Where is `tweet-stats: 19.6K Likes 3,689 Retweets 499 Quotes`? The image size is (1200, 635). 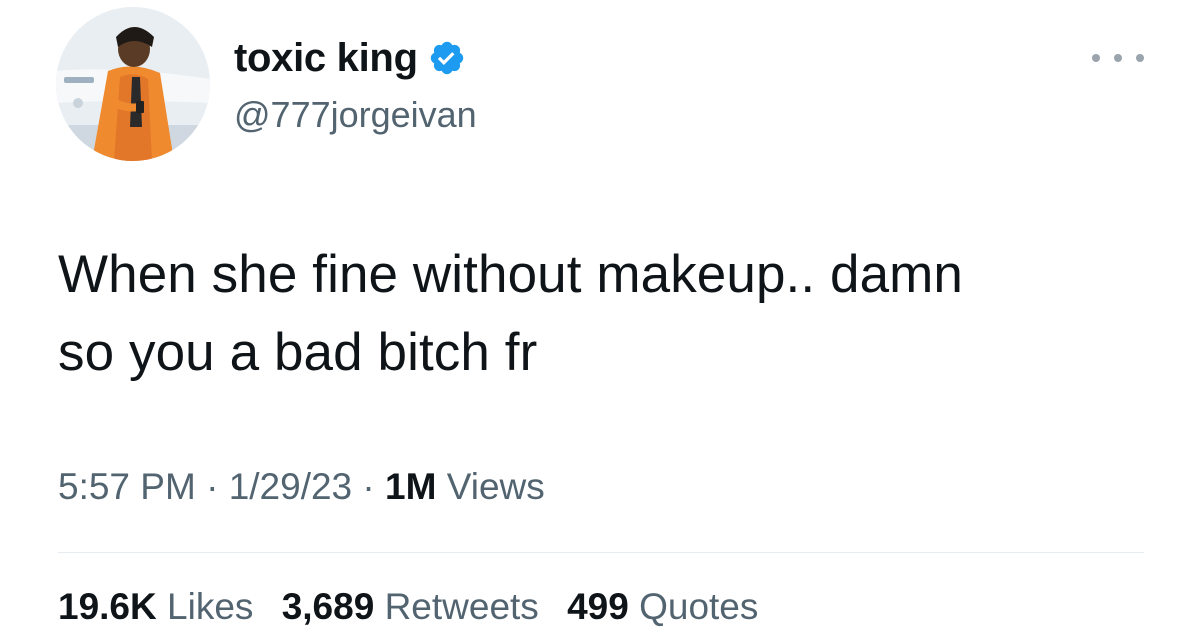 tweet-stats: 19.6K Likes 3,689 Retweets 499 Quotes is located at coordinates (408, 607).